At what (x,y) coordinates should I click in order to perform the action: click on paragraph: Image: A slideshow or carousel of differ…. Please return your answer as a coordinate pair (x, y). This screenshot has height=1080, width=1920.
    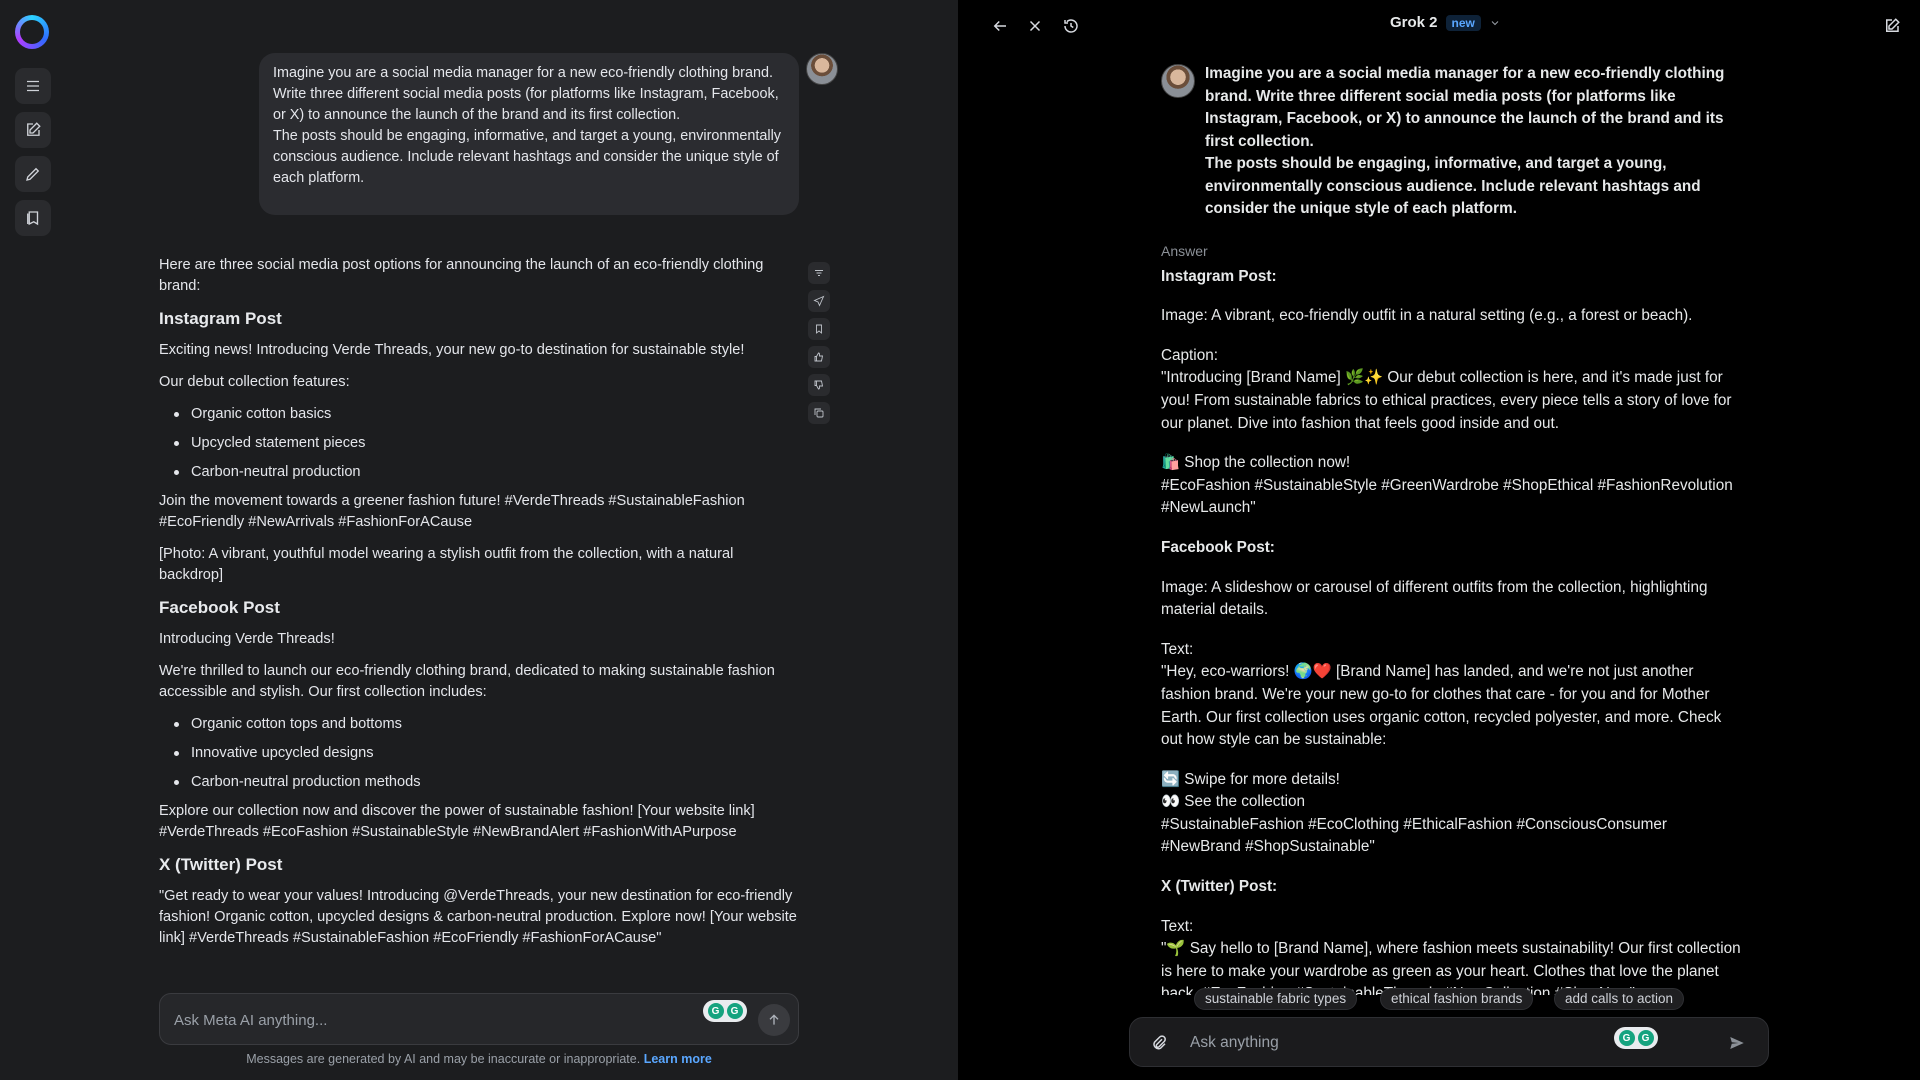
    Looking at the image, I should click on (1434, 598).